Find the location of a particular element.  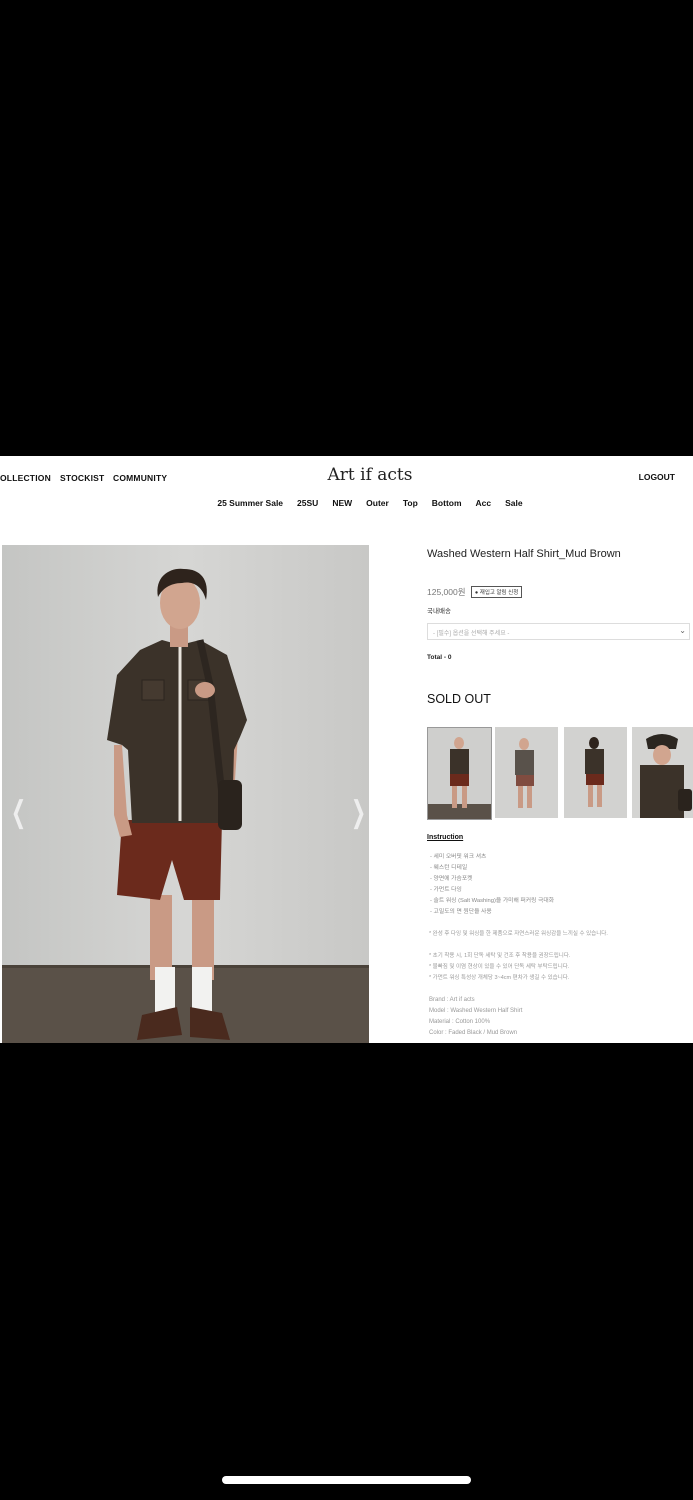

total-price: Total - 0 is located at coordinates (439, 657).